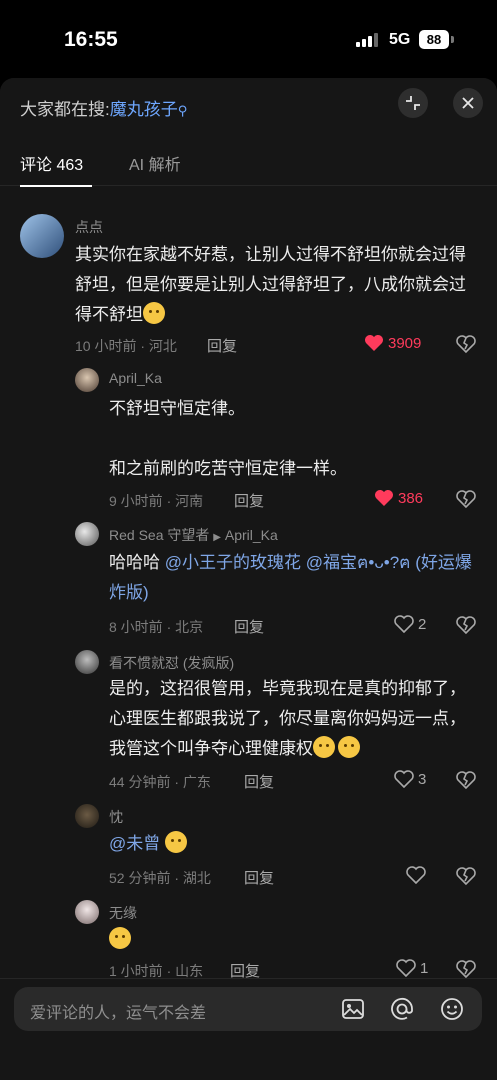 This screenshot has height=1080, width=497. I want to click on tab-active-indicator, so click(56, 186).